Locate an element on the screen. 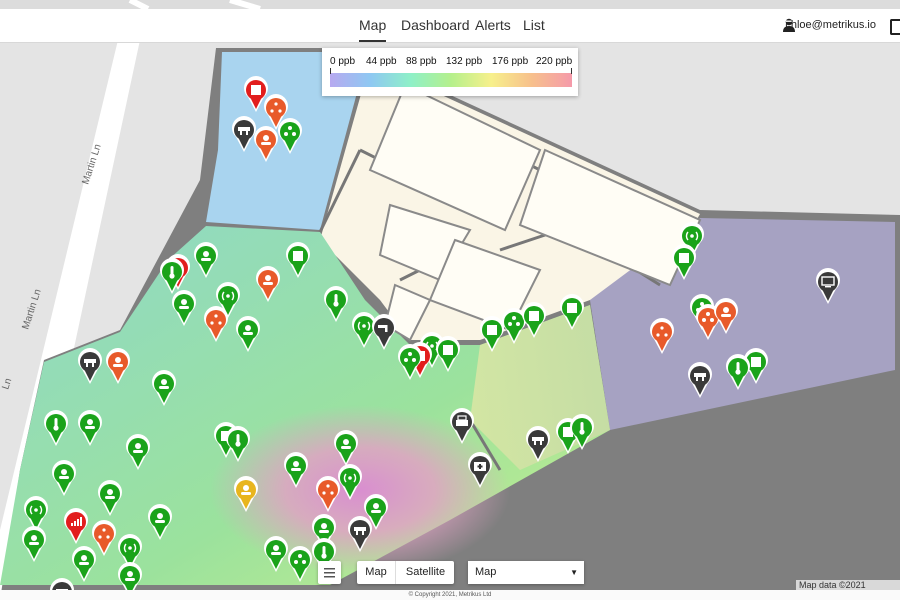  layers-menu-button is located at coordinates (329, 572).